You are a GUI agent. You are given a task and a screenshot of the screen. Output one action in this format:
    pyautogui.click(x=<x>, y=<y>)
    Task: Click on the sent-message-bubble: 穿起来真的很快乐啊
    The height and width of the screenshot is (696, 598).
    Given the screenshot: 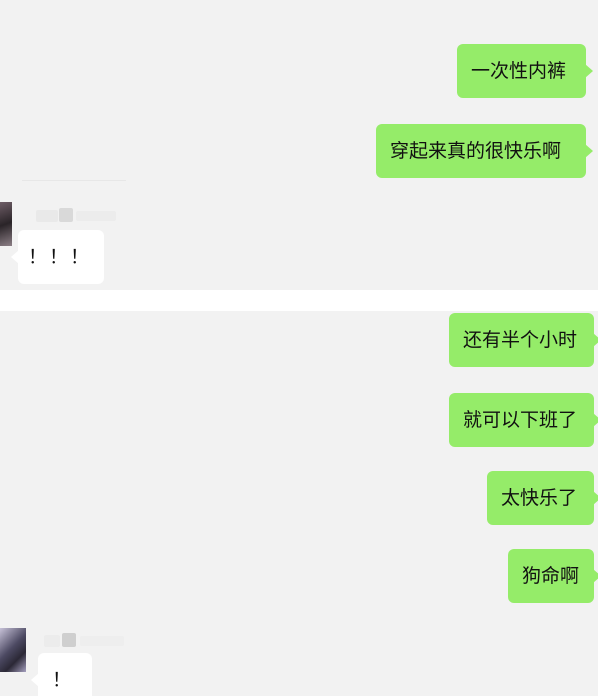 What is the action you would take?
    pyautogui.click(x=484, y=151)
    